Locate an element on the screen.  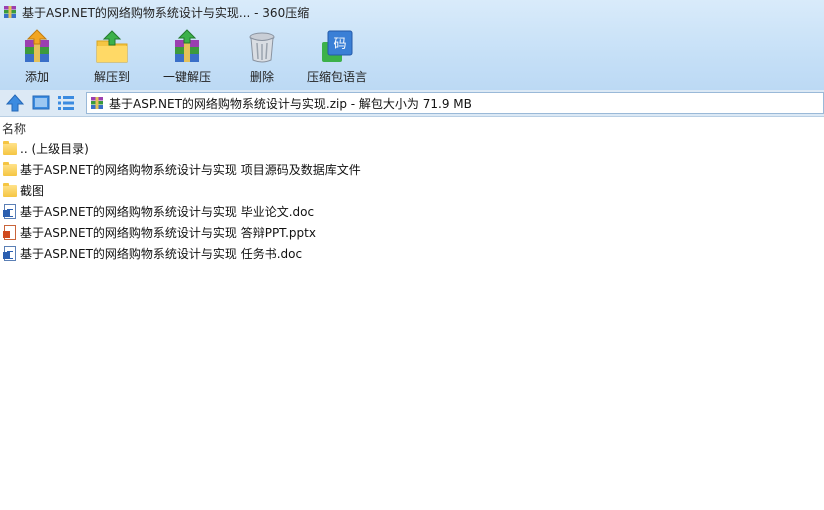
extract-to-folder-icon is located at coordinates (112, 46).